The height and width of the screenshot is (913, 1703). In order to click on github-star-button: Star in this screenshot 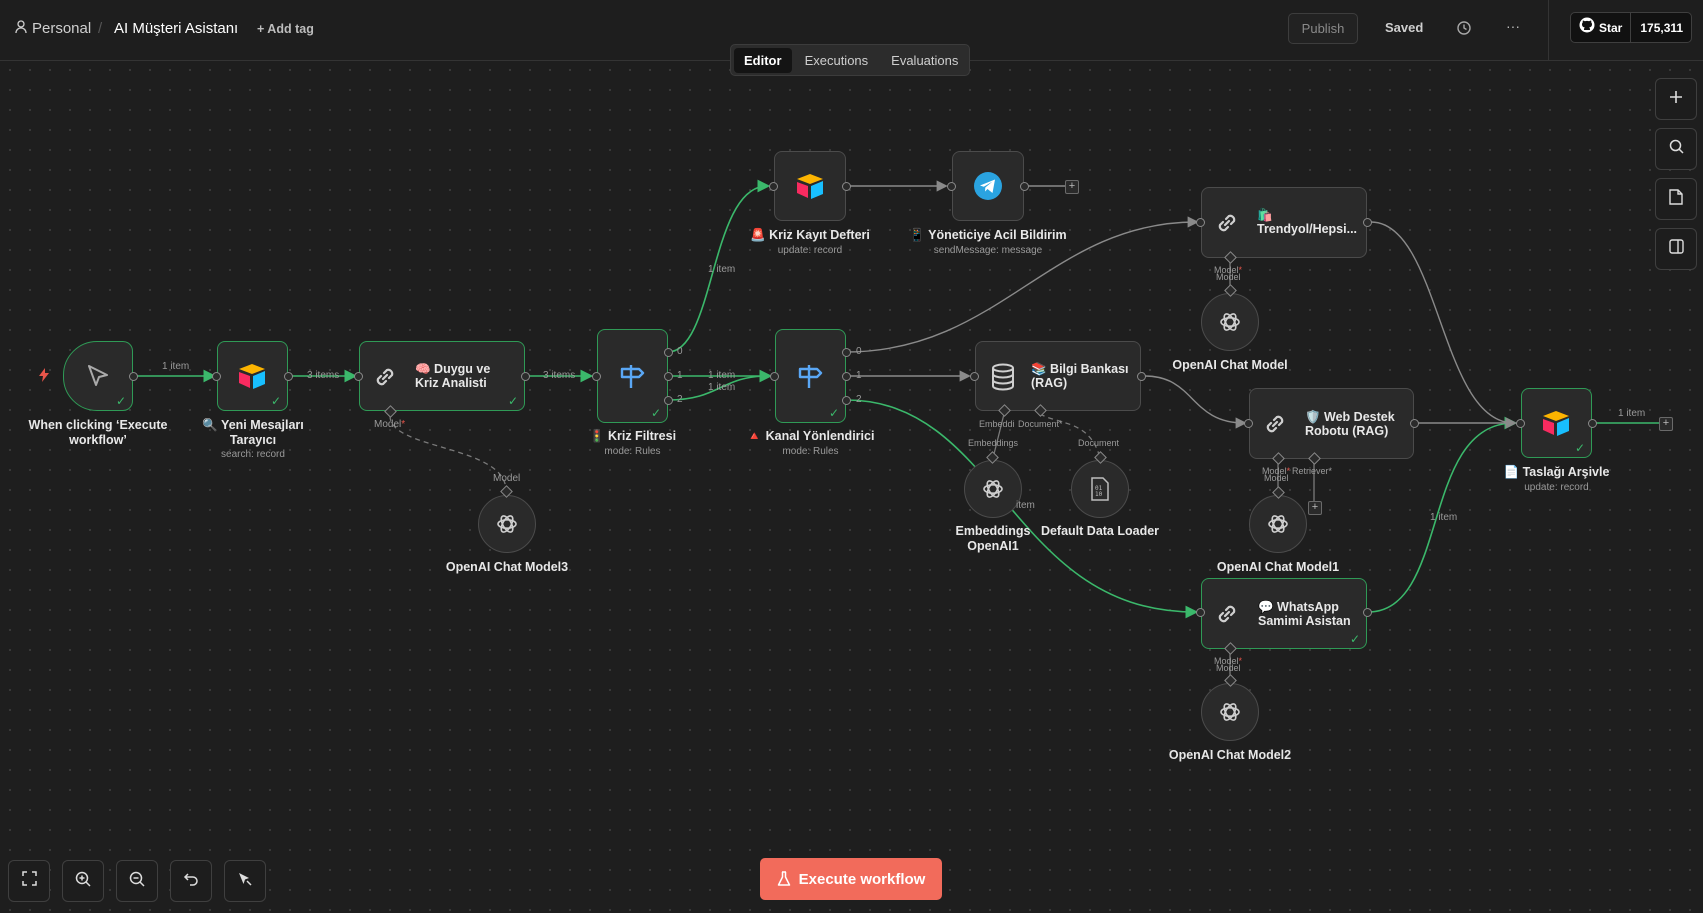, I will do `click(1601, 27)`.